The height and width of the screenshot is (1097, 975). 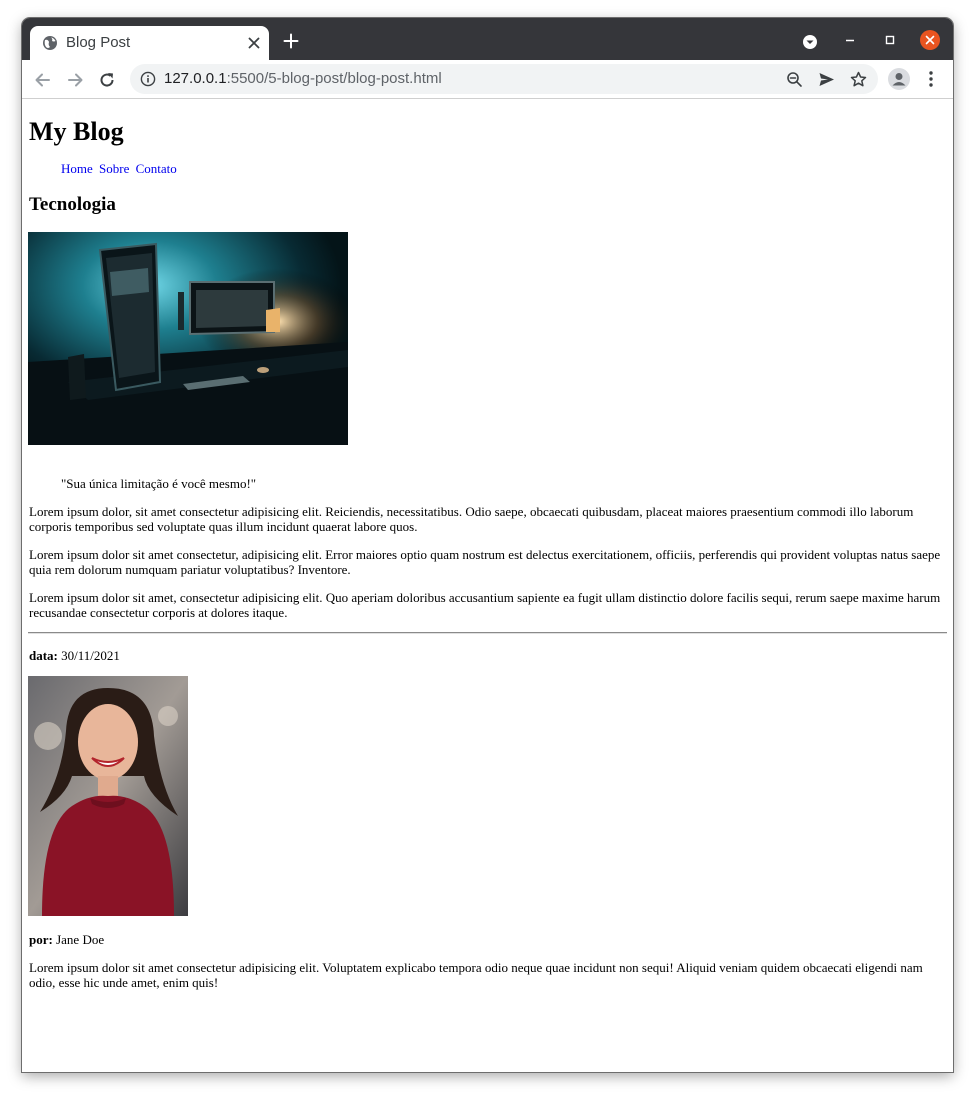 What do you see at coordinates (90, 655) in the screenshot?
I see `date-value: 30/11/2021` at bounding box center [90, 655].